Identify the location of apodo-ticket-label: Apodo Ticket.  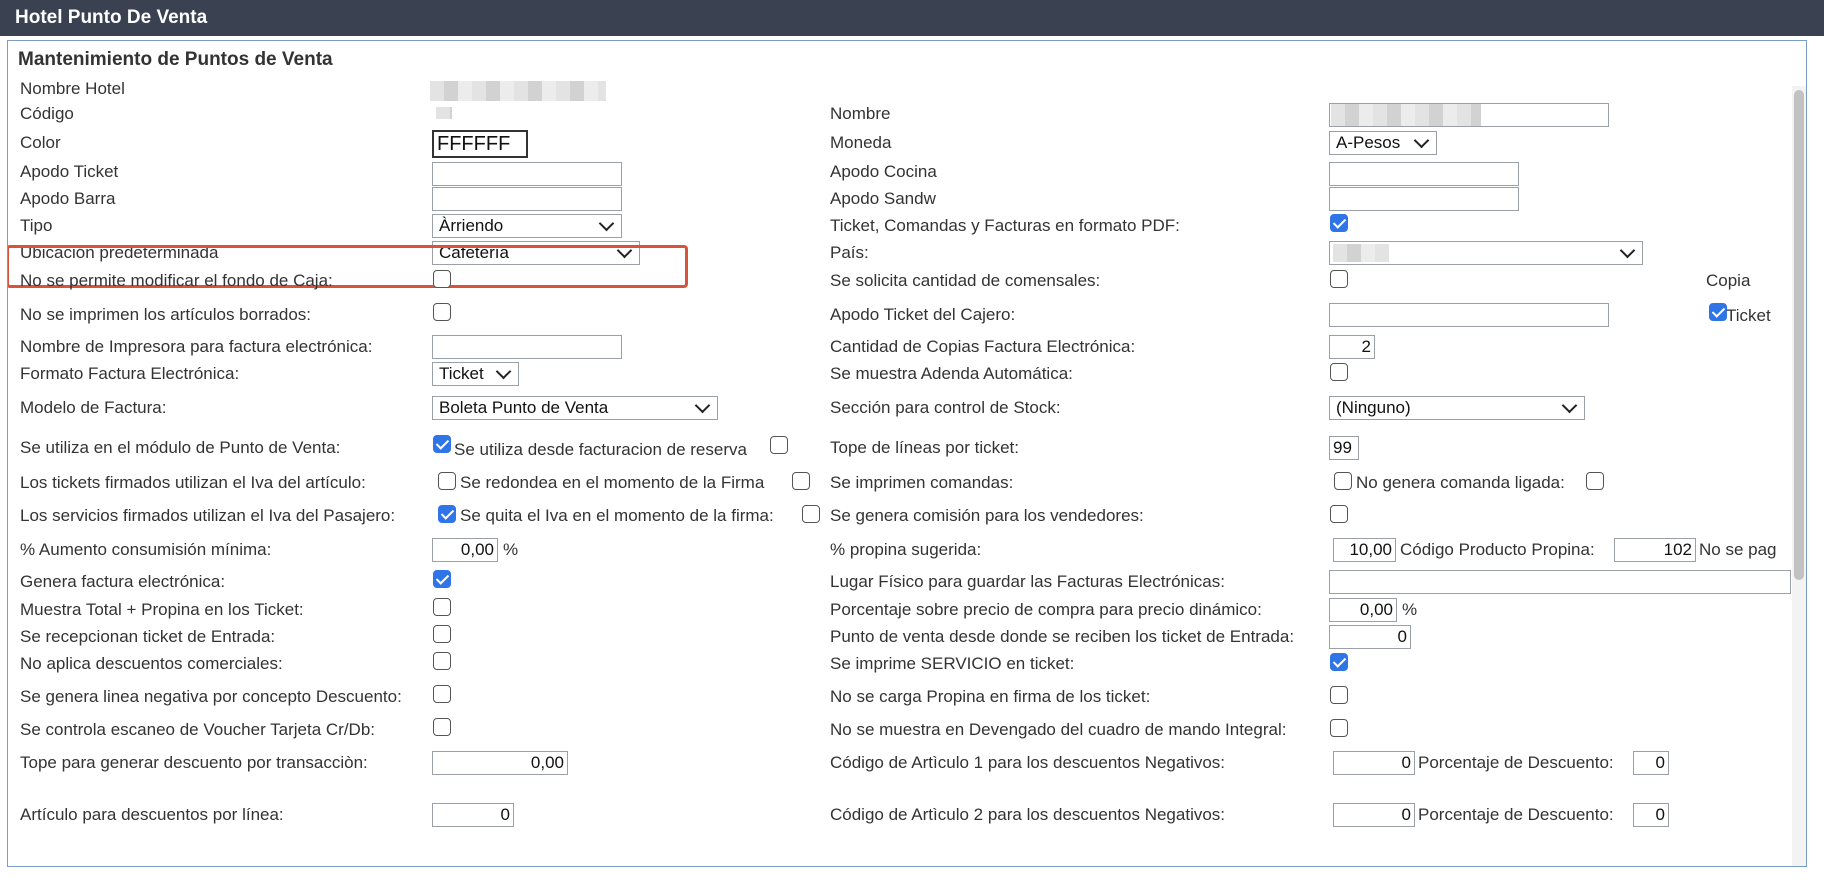
(69, 171).